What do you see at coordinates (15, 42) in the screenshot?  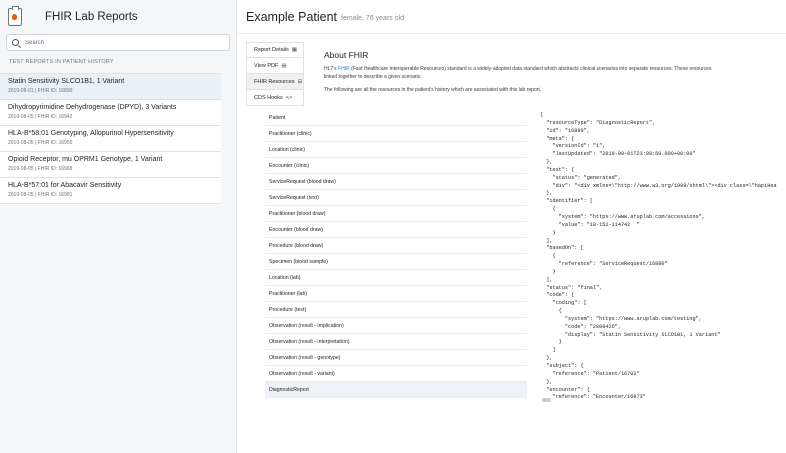 I see `search-icon` at bounding box center [15, 42].